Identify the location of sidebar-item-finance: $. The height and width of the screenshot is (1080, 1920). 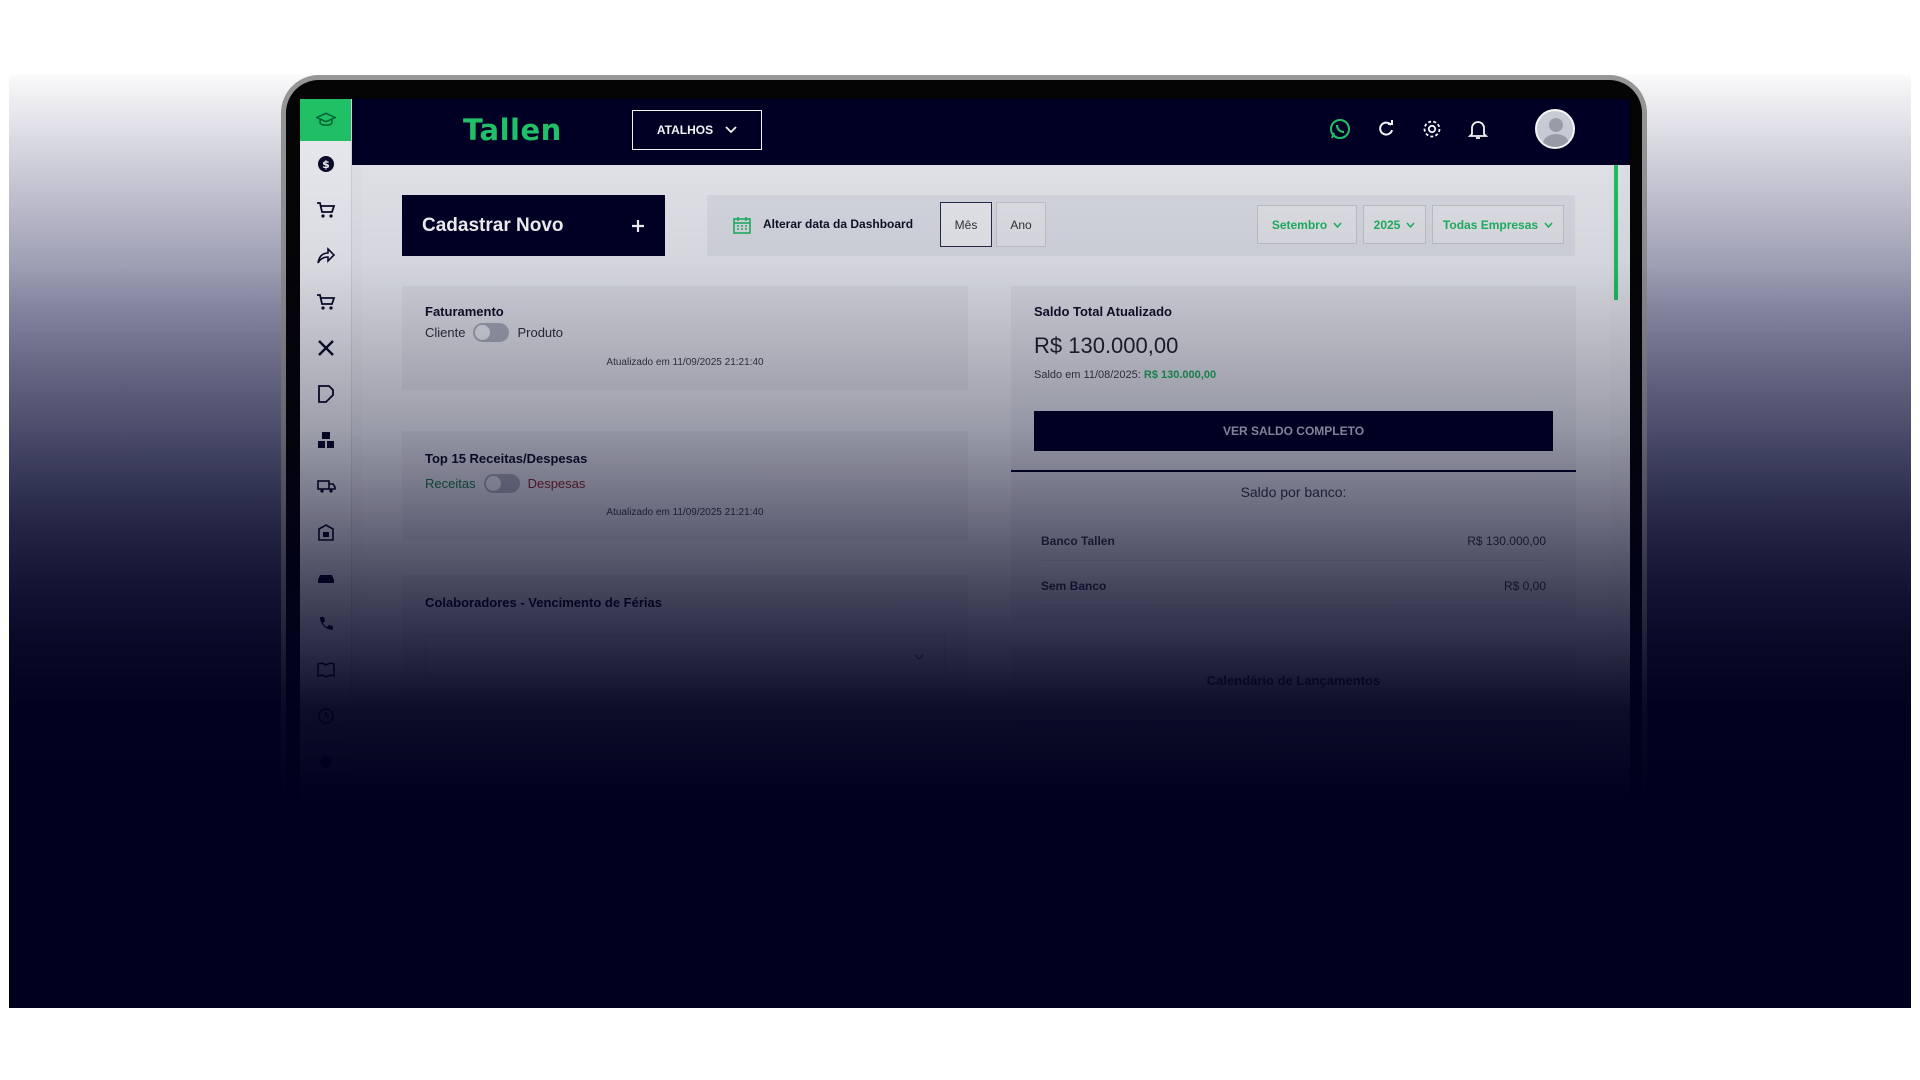
(325, 164).